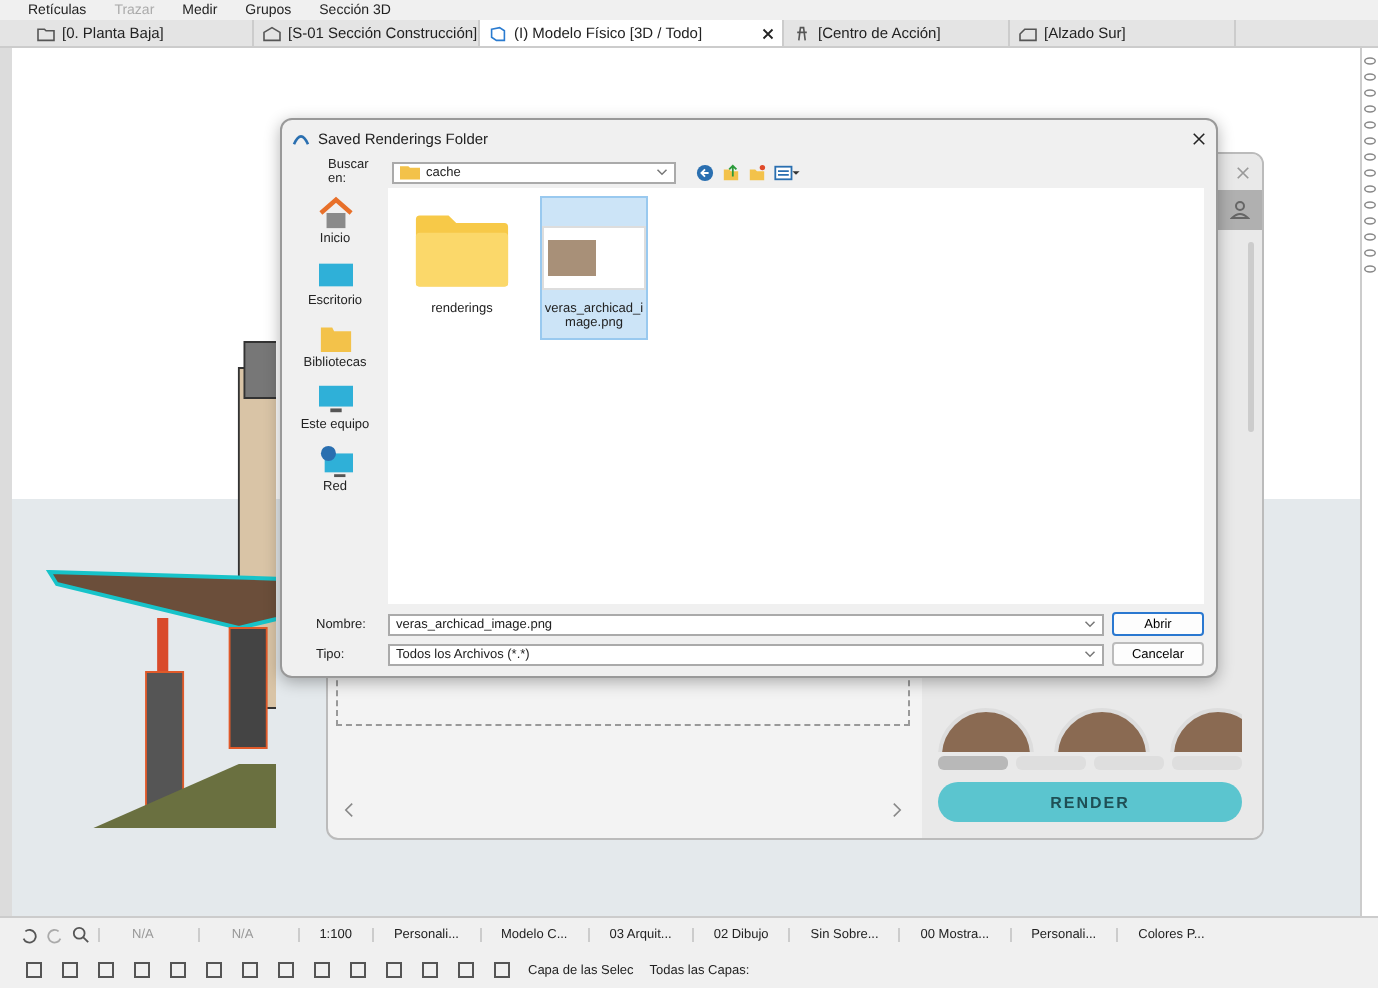  I want to click on render-button: RENDER, so click(1090, 802).